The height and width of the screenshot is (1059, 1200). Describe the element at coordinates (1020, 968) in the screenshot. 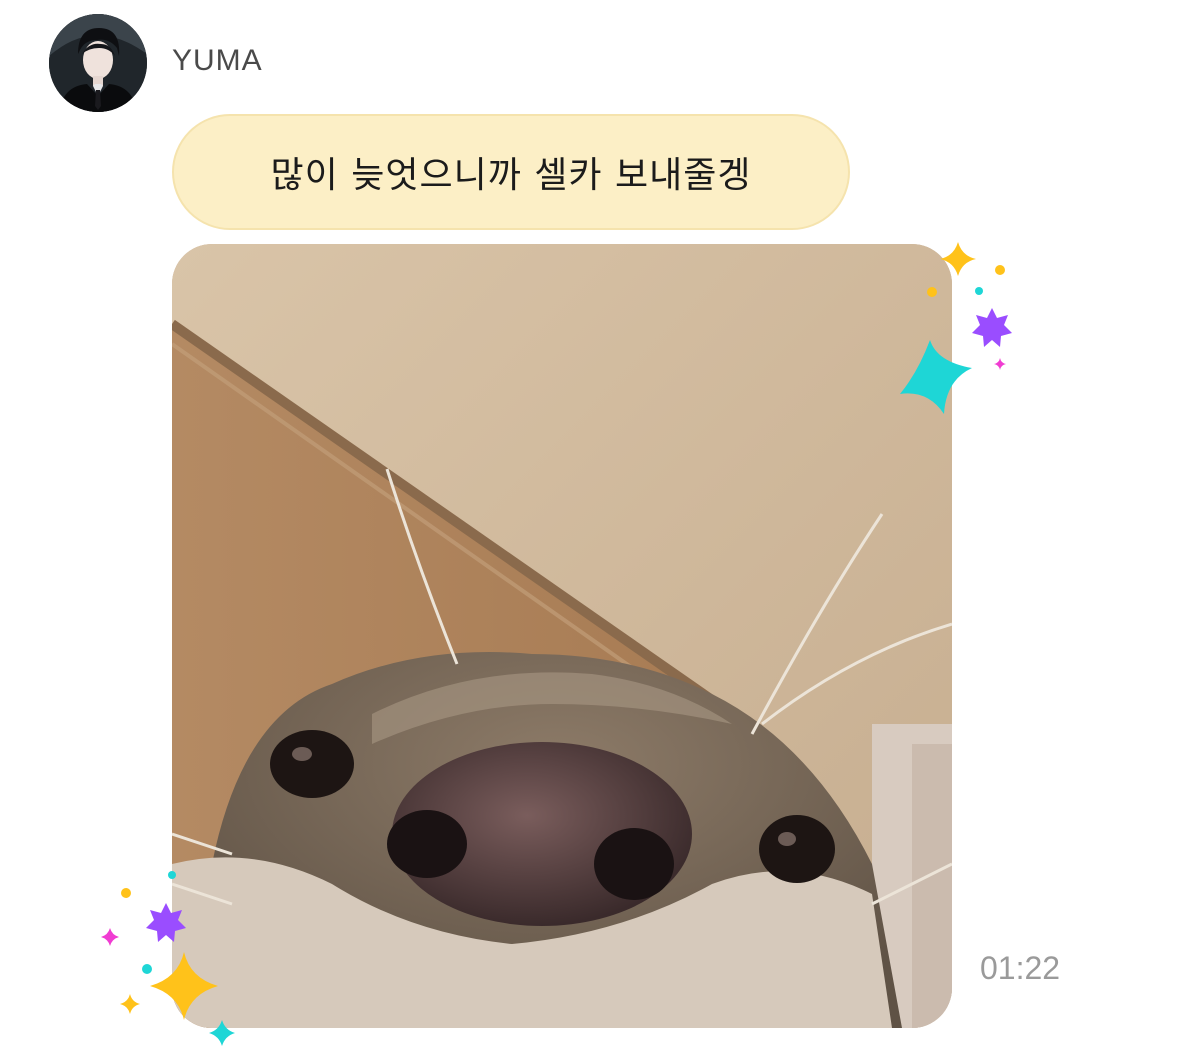

I see `message-timestamp: 01:22` at that location.